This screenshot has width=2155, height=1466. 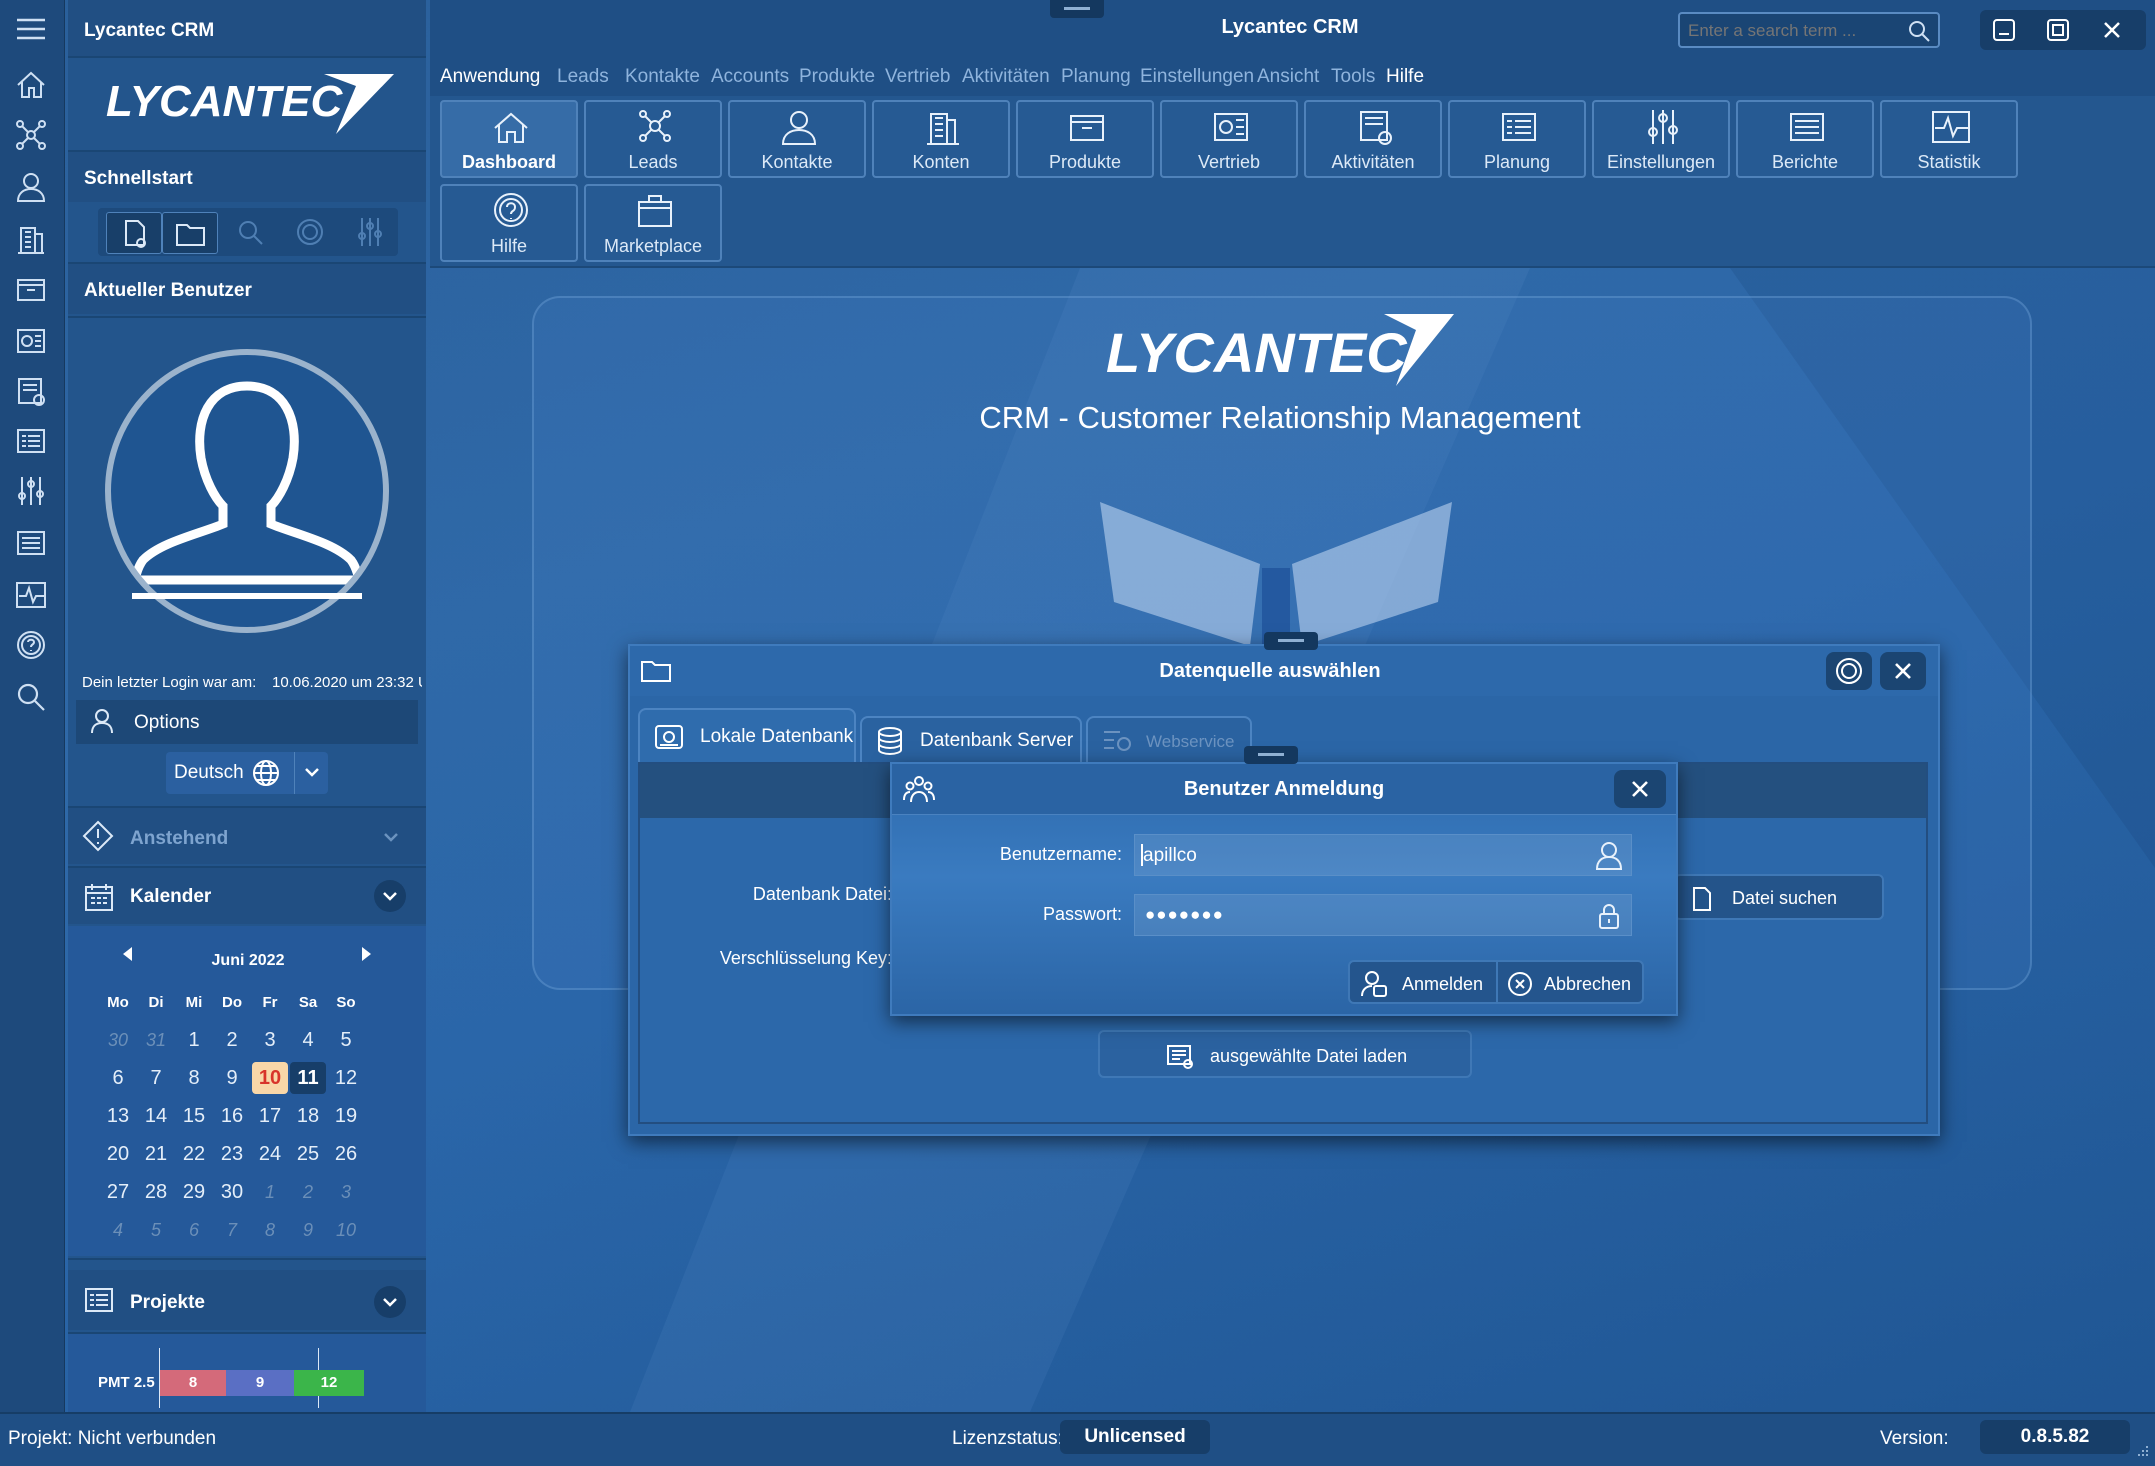 What do you see at coordinates (1197, 77) in the screenshot?
I see `menu-item: Einstellungen` at bounding box center [1197, 77].